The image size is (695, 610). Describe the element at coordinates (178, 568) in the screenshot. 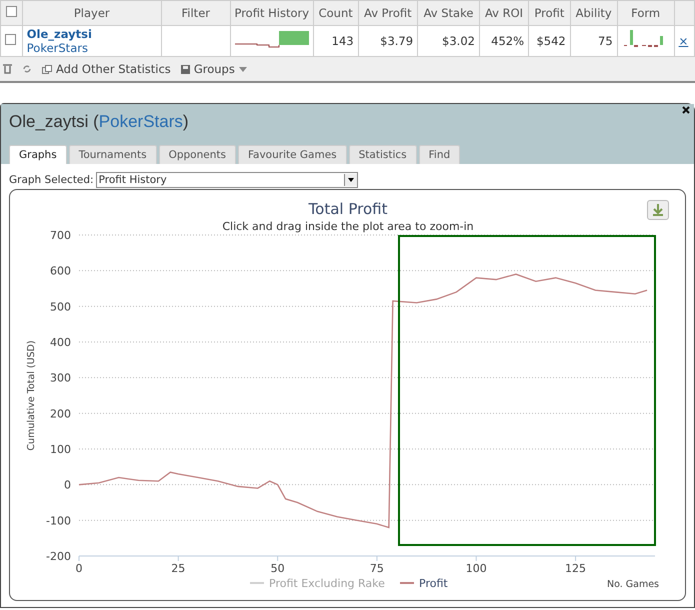

I see `x-tick-label: 25` at that location.